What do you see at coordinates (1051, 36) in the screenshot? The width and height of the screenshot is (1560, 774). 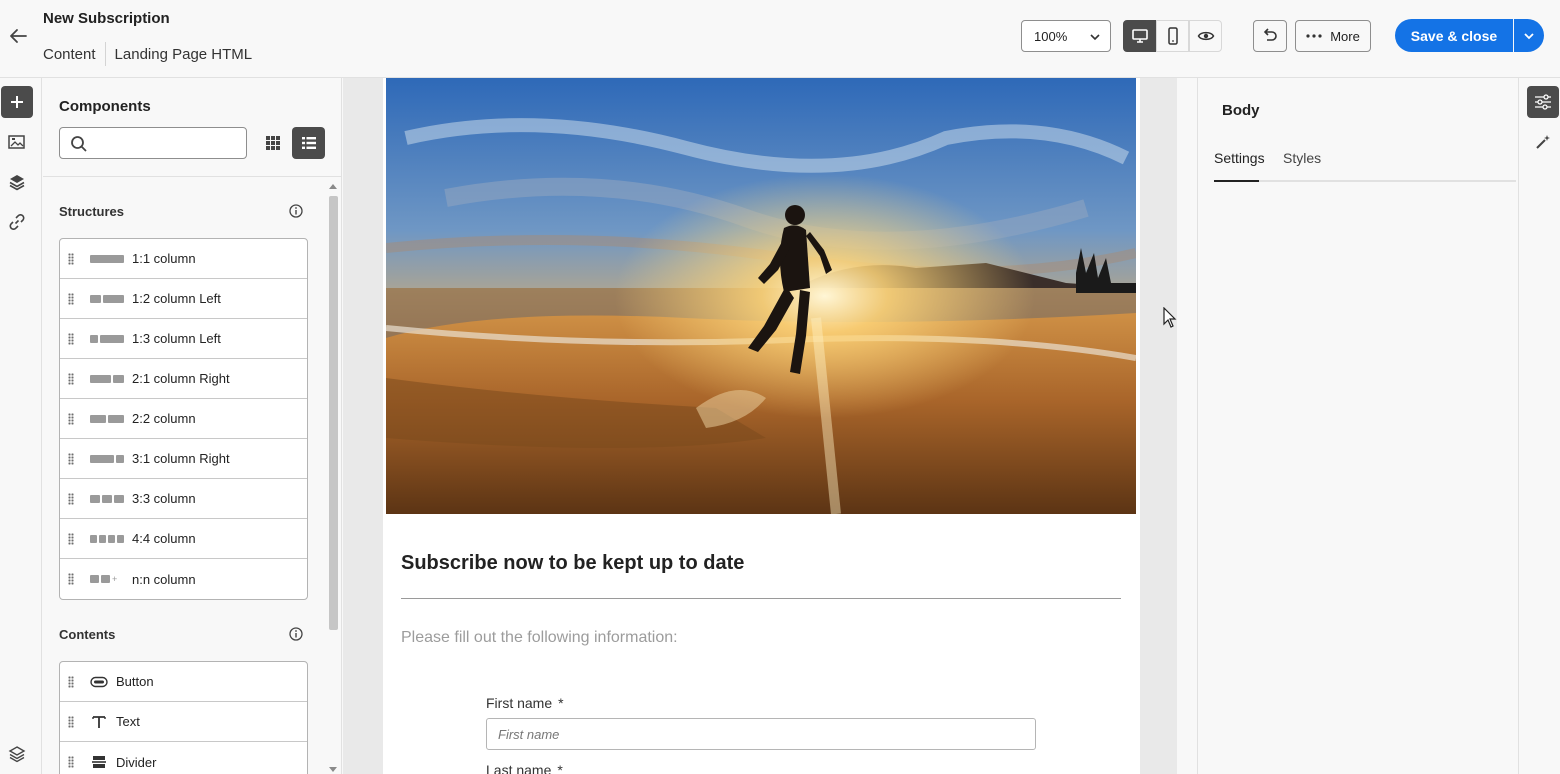 I see `zoom-value: 100%` at bounding box center [1051, 36].